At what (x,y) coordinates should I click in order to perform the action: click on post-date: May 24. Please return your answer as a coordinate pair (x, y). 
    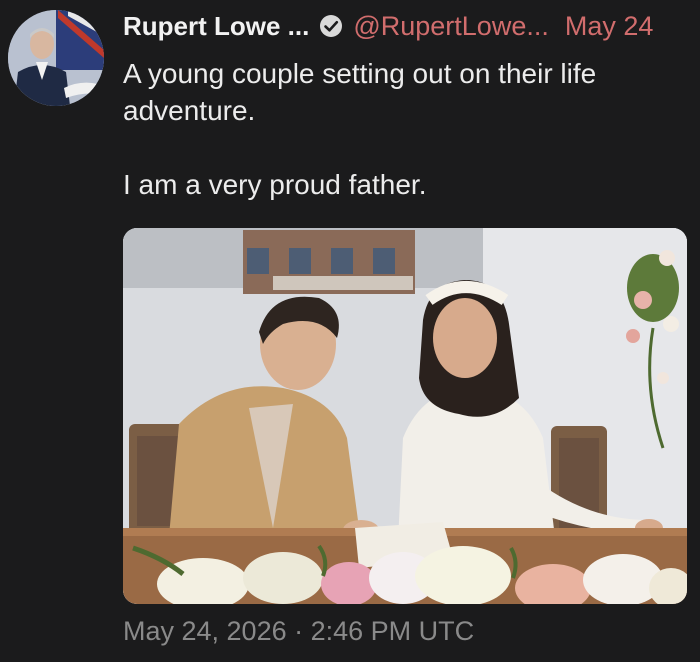
    Looking at the image, I should click on (609, 26).